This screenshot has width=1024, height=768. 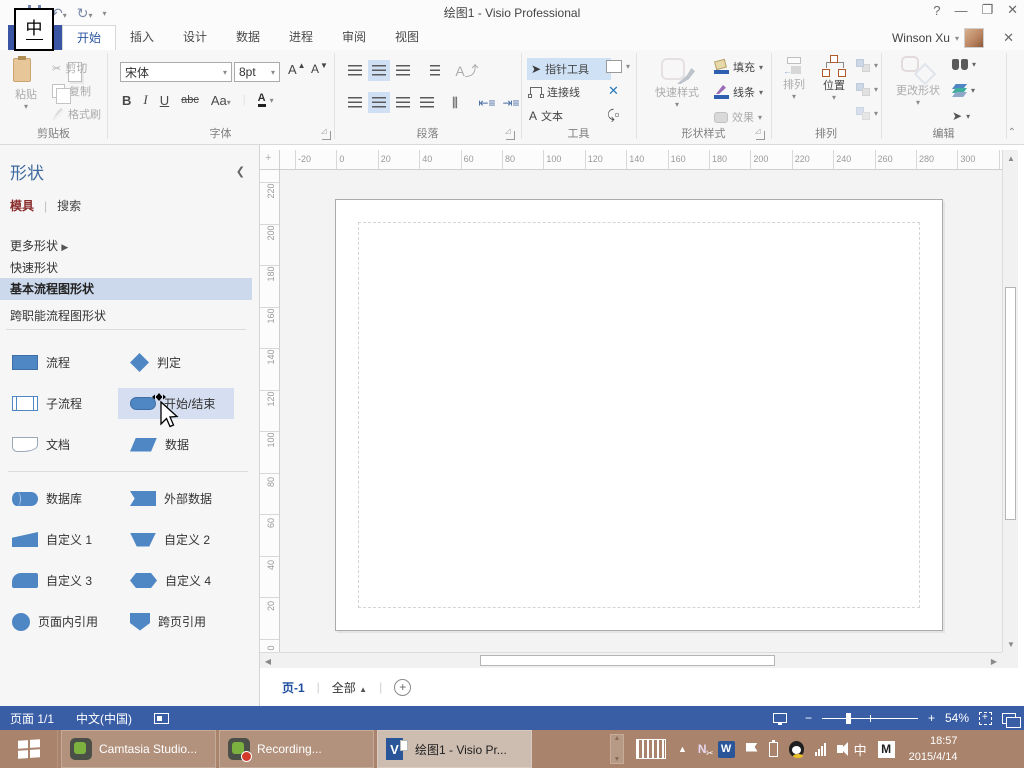 What do you see at coordinates (58, 315) in the screenshot?
I see `stencil-cross-functional: 跨职能流程图形状` at bounding box center [58, 315].